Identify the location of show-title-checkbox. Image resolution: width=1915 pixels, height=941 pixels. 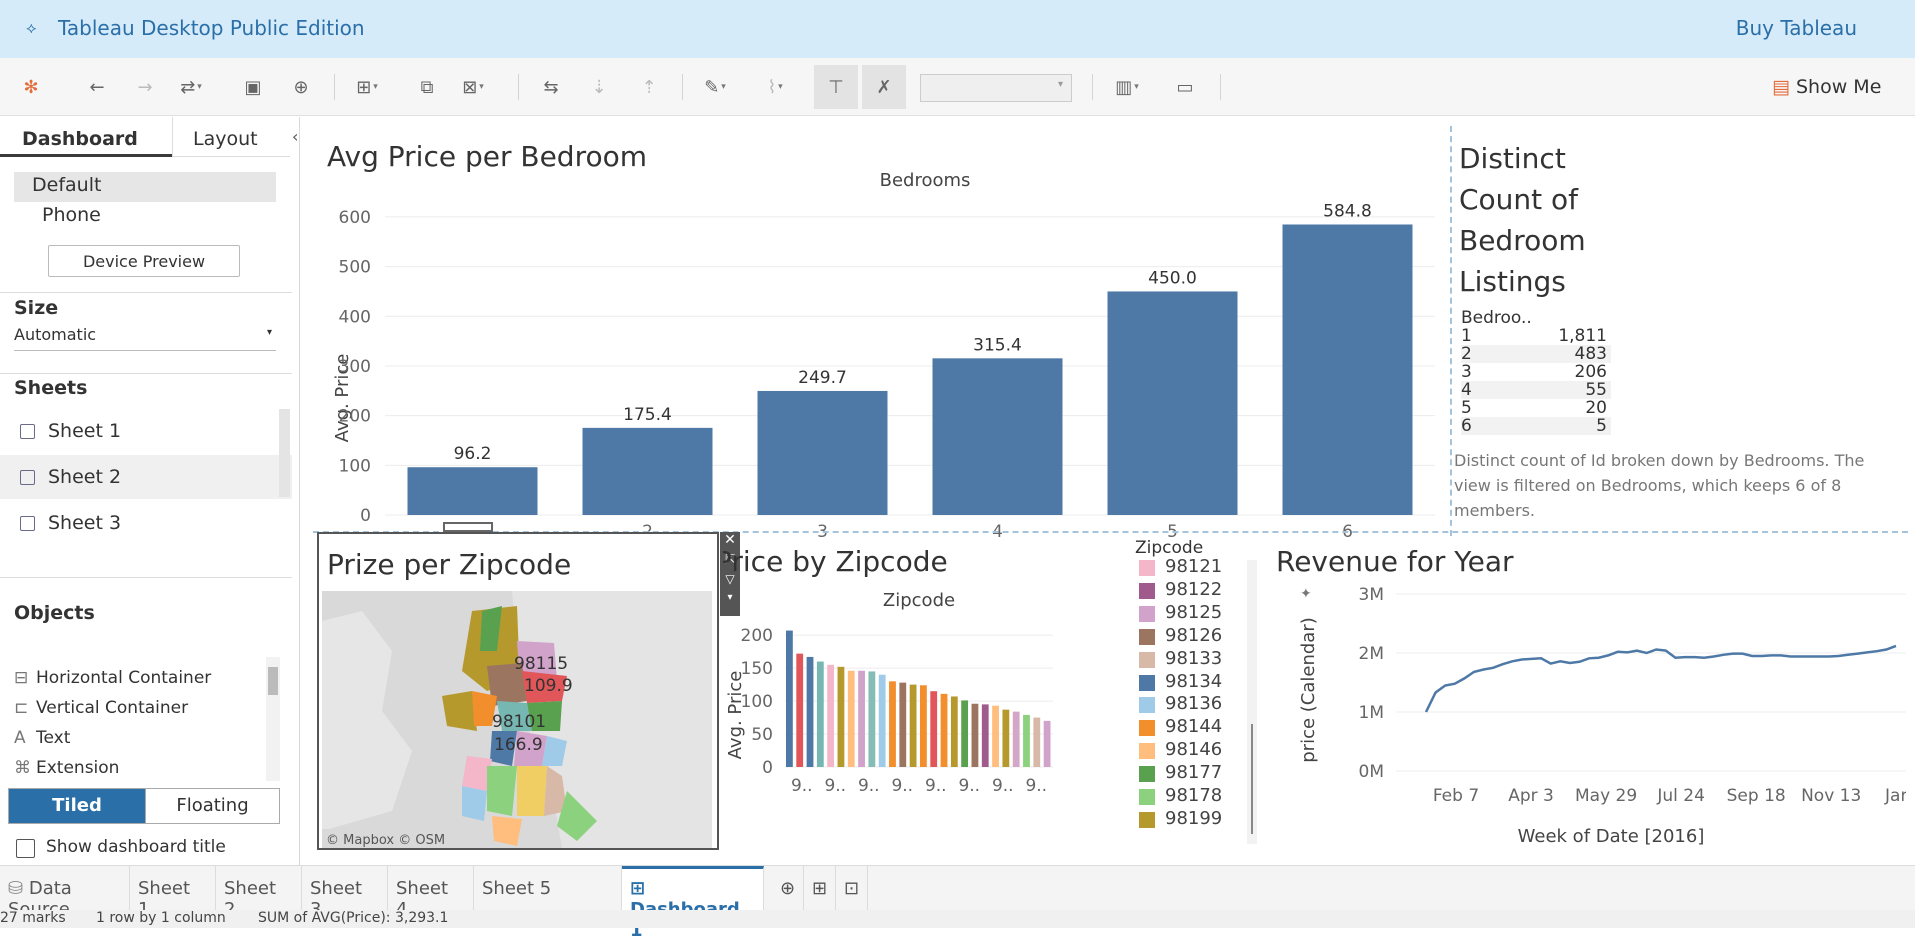
(25, 848).